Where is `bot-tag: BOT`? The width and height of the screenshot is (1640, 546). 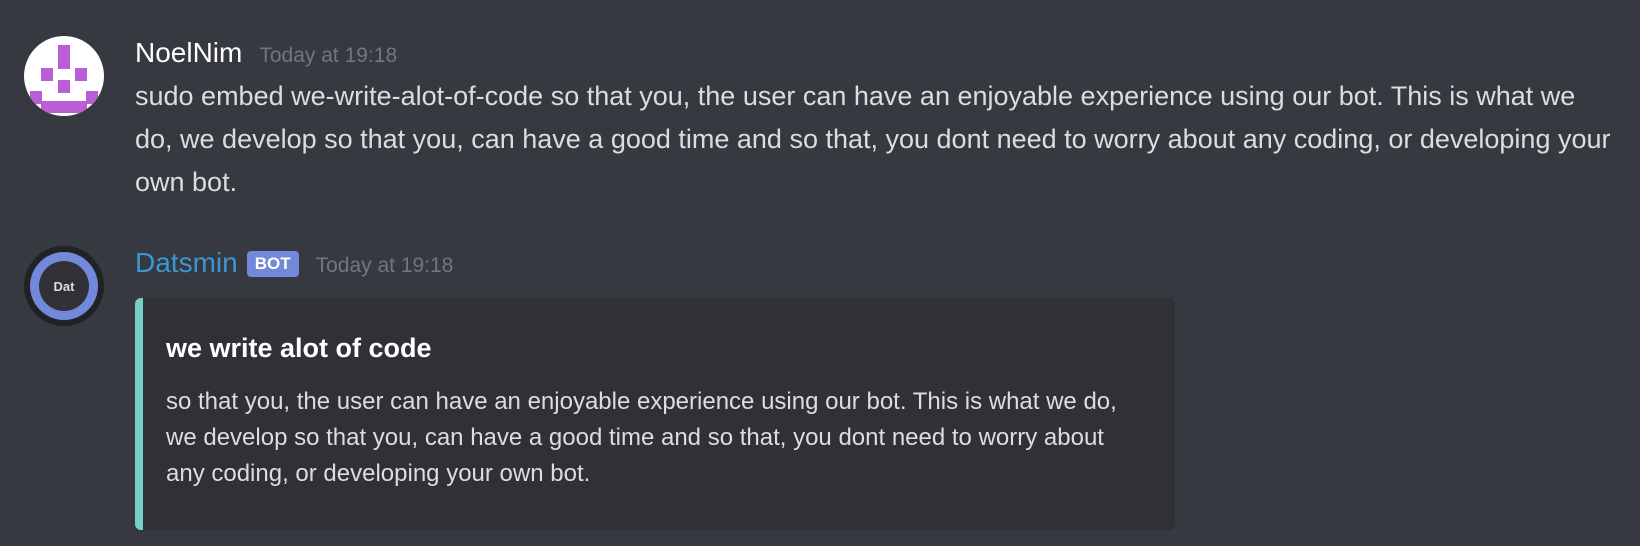
bot-tag: BOT is located at coordinates (272, 264).